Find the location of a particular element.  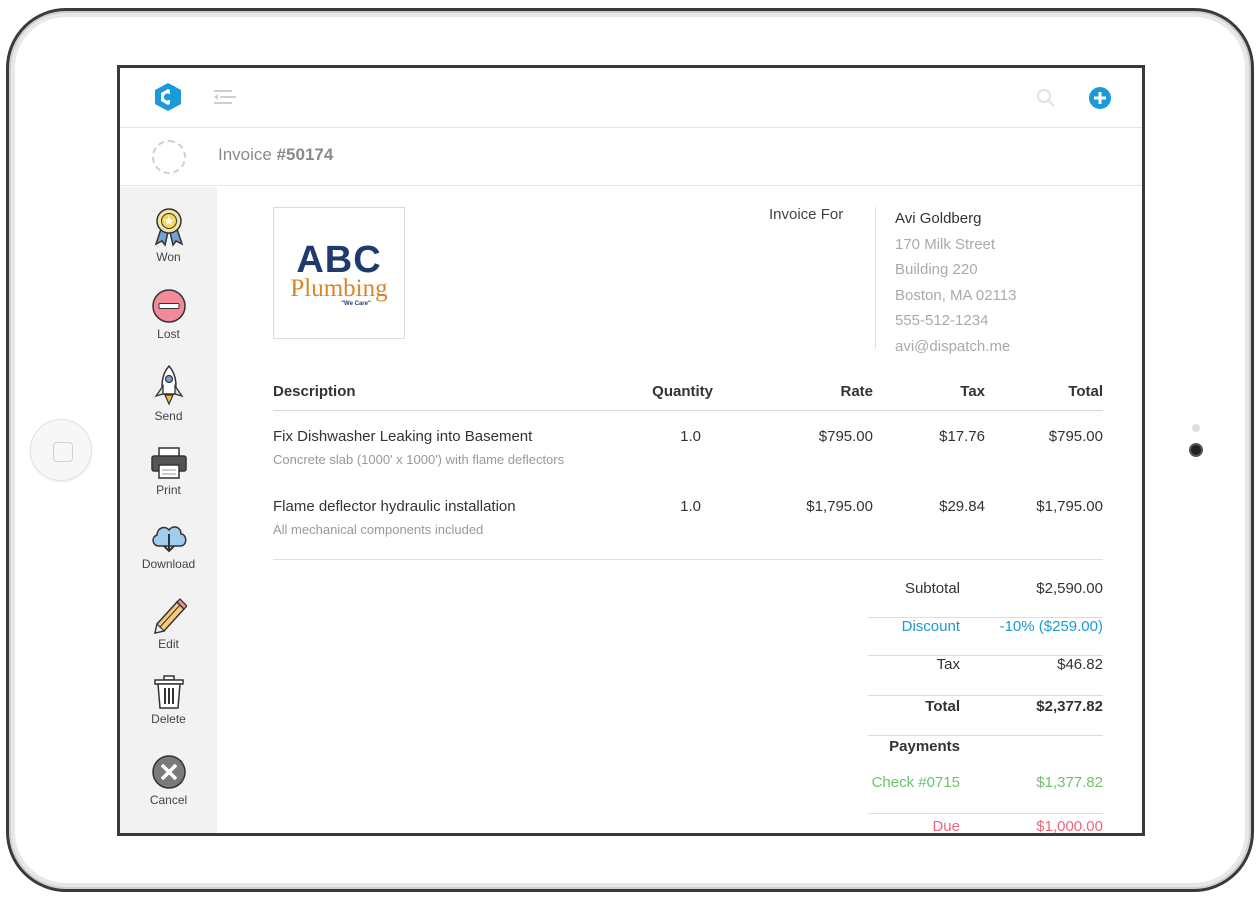

header-tax: Tax is located at coordinates (972, 391).